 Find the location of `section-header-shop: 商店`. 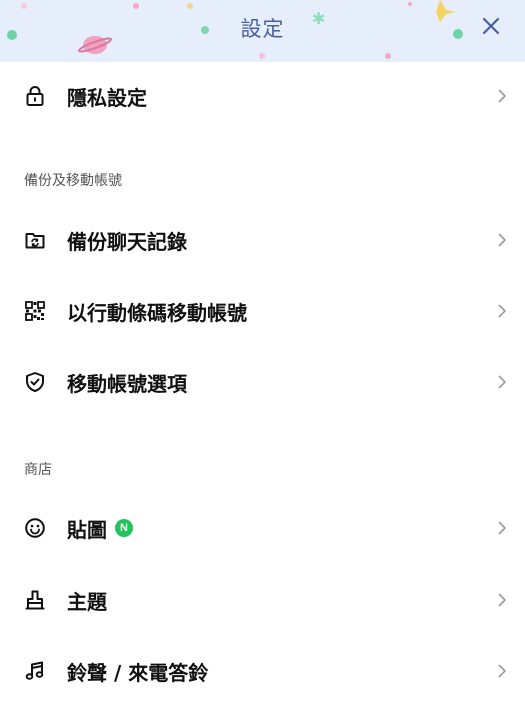

section-header-shop: 商店 is located at coordinates (38, 470).